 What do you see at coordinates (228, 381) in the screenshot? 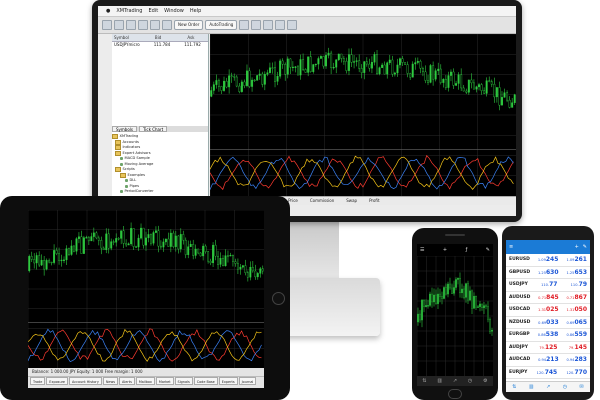
I see `terminal-tab: Experts` at bounding box center [228, 381].